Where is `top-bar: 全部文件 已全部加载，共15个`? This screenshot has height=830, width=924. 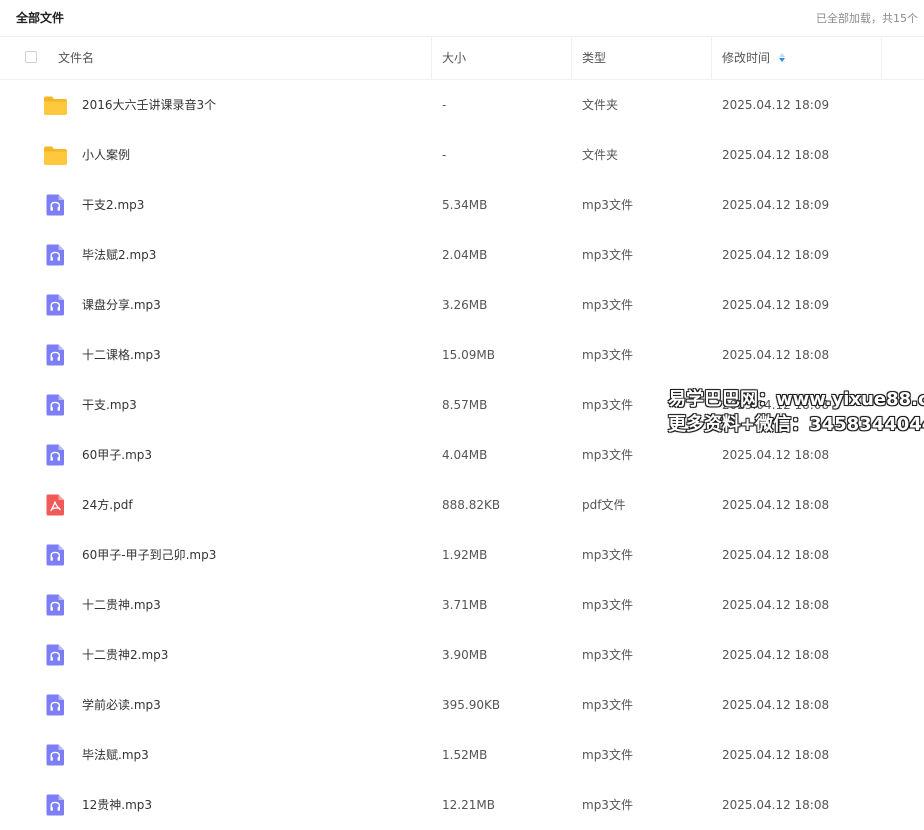 top-bar: 全部文件 已全部加载，共15个 is located at coordinates (462, 18).